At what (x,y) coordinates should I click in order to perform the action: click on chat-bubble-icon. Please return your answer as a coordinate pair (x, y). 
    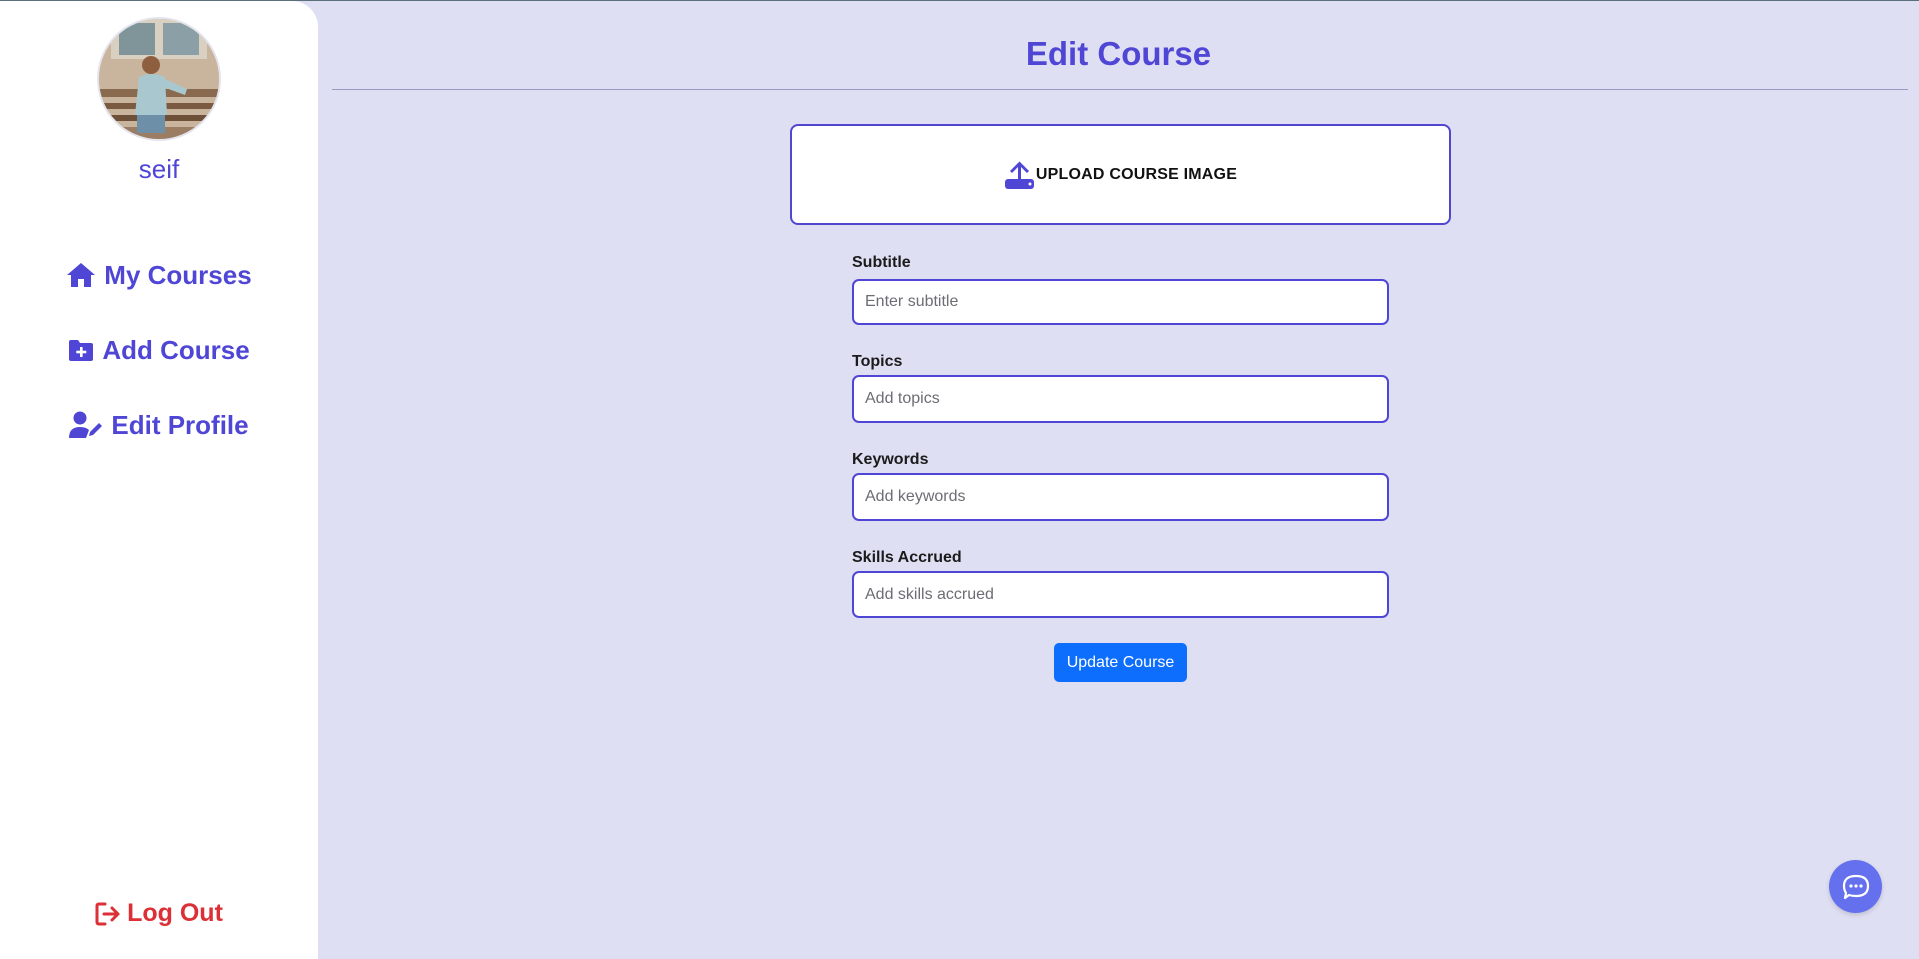
    Looking at the image, I should click on (1855, 886).